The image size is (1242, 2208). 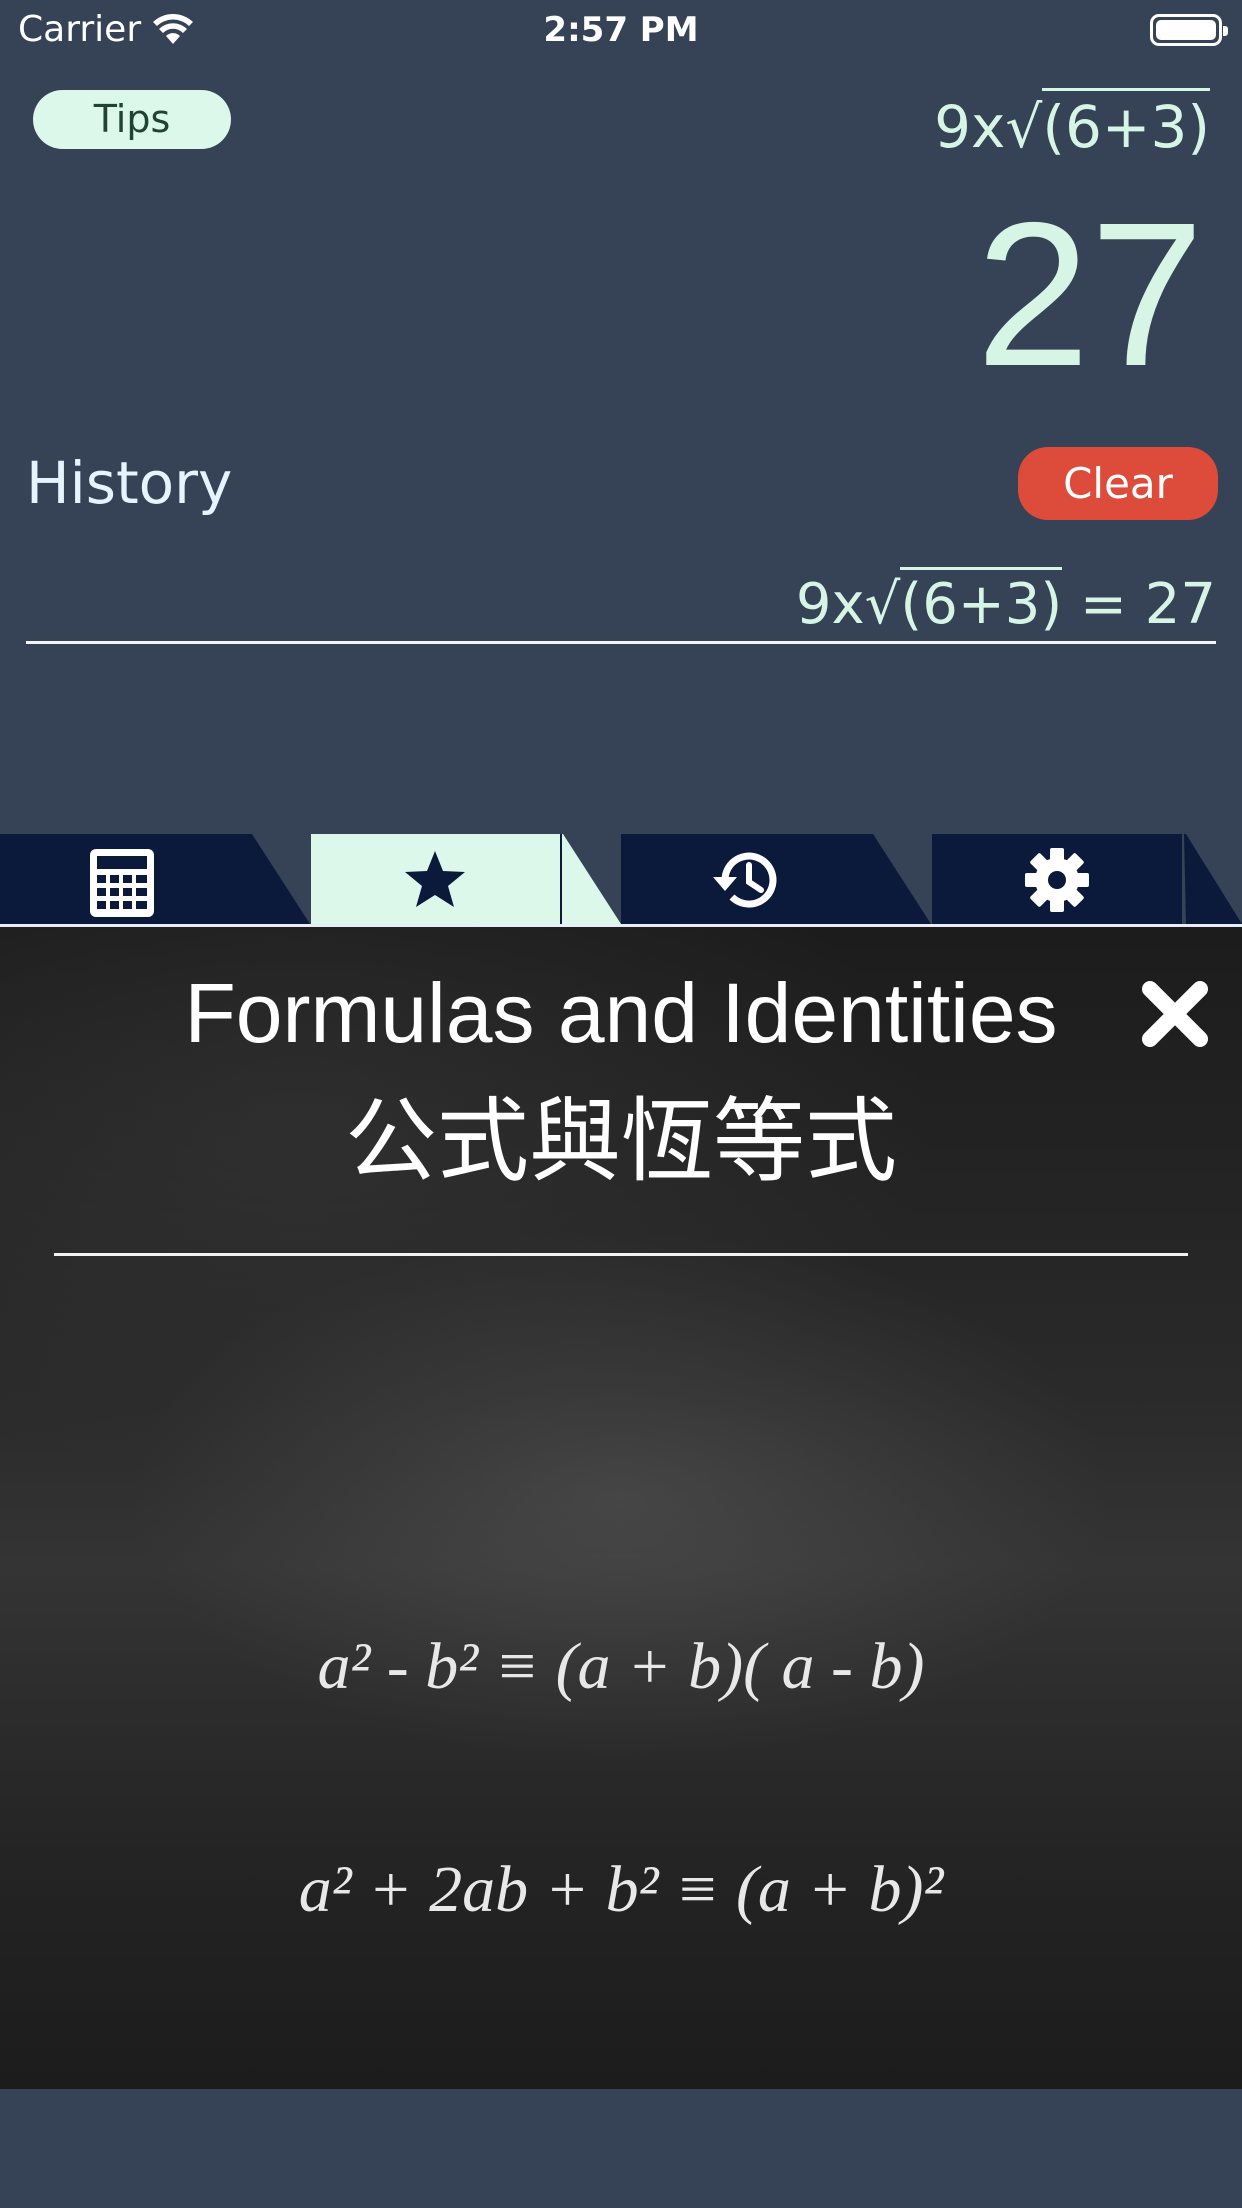 What do you see at coordinates (1175, 1014) in the screenshot?
I see `close-icon` at bounding box center [1175, 1014].